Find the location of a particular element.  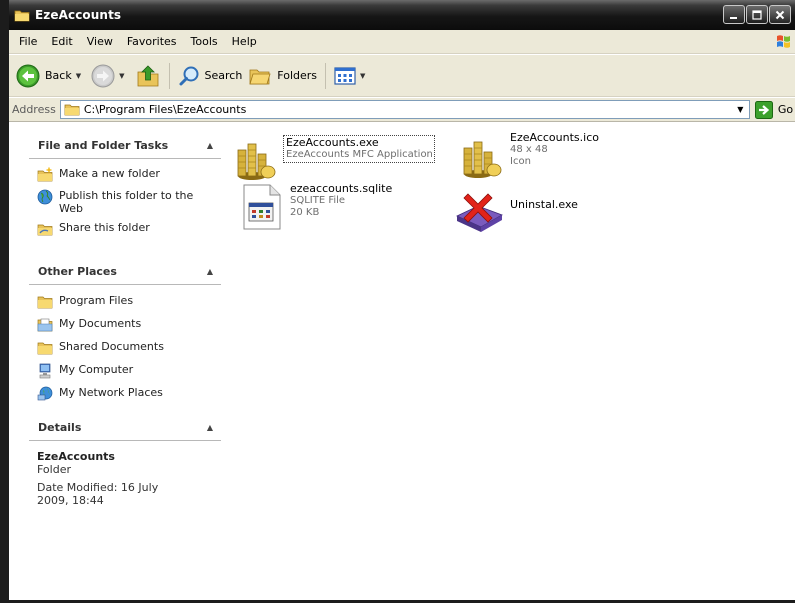

file-size: 20 KB is located at coordinates (305, 212).